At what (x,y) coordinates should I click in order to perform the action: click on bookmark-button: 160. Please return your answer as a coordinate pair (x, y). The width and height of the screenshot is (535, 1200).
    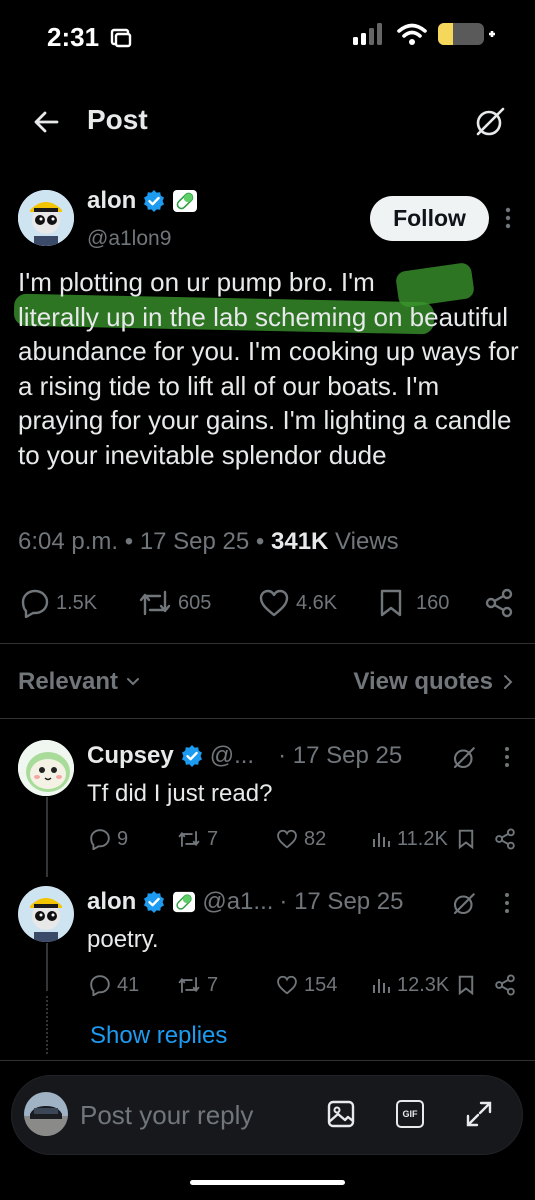
    Looking at the image, I should click on (413, 603).